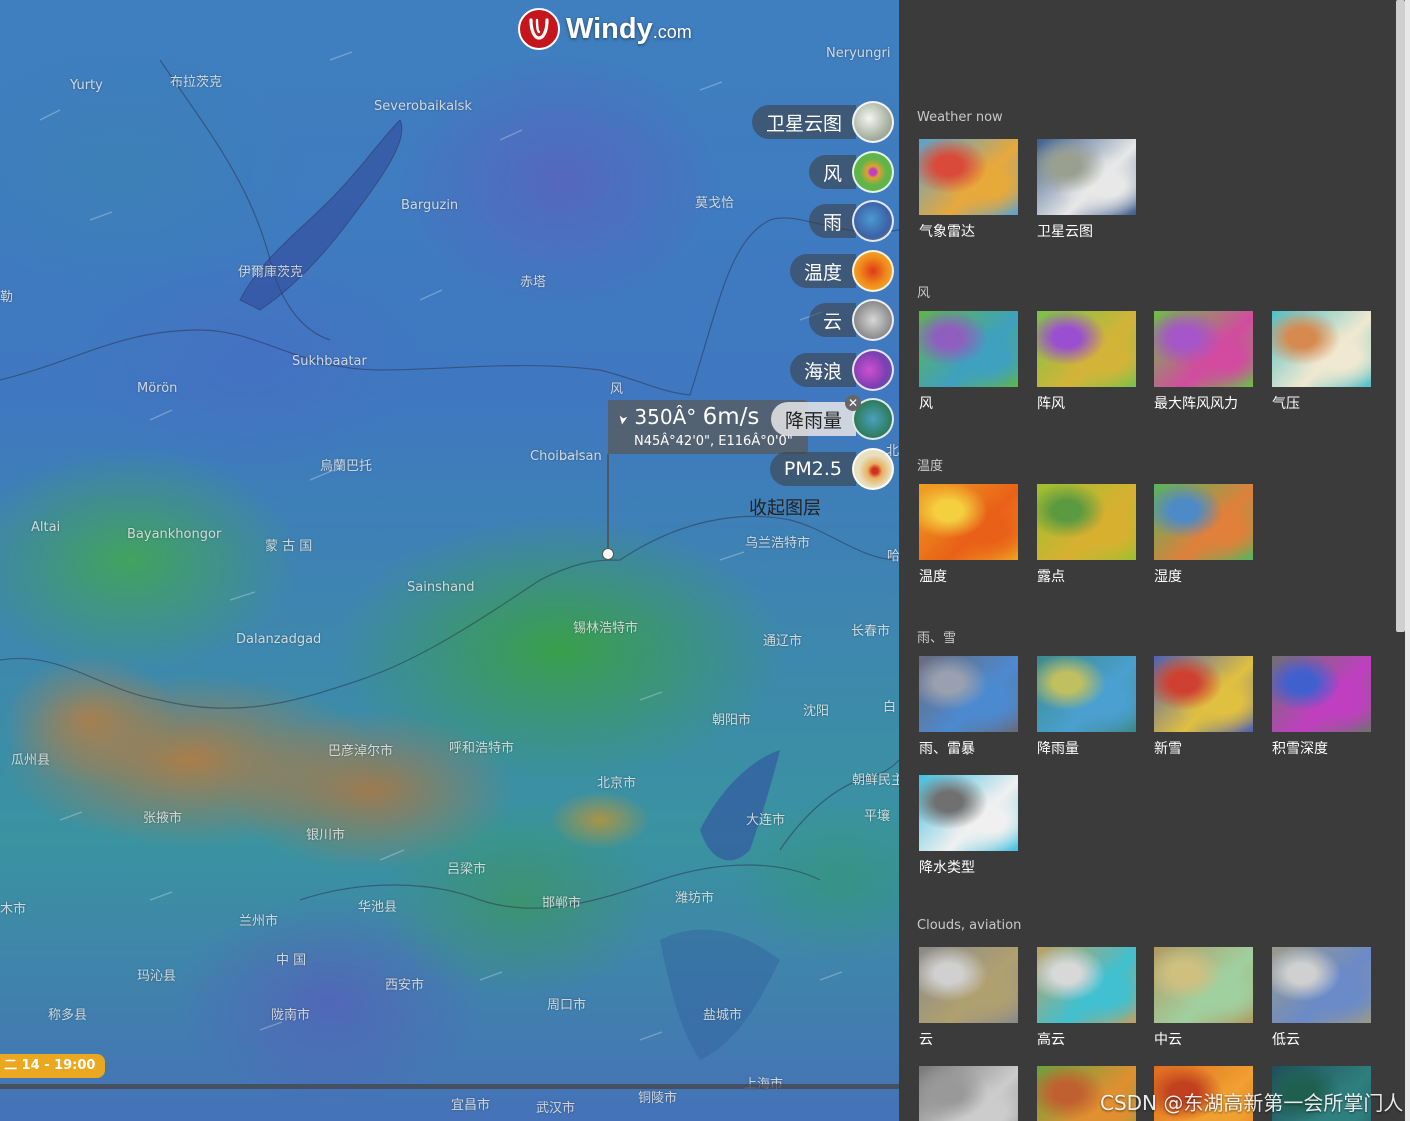 The image size is (1410, 1121). I want to click on layer-tile-label: 气压, so click(1286, 404).